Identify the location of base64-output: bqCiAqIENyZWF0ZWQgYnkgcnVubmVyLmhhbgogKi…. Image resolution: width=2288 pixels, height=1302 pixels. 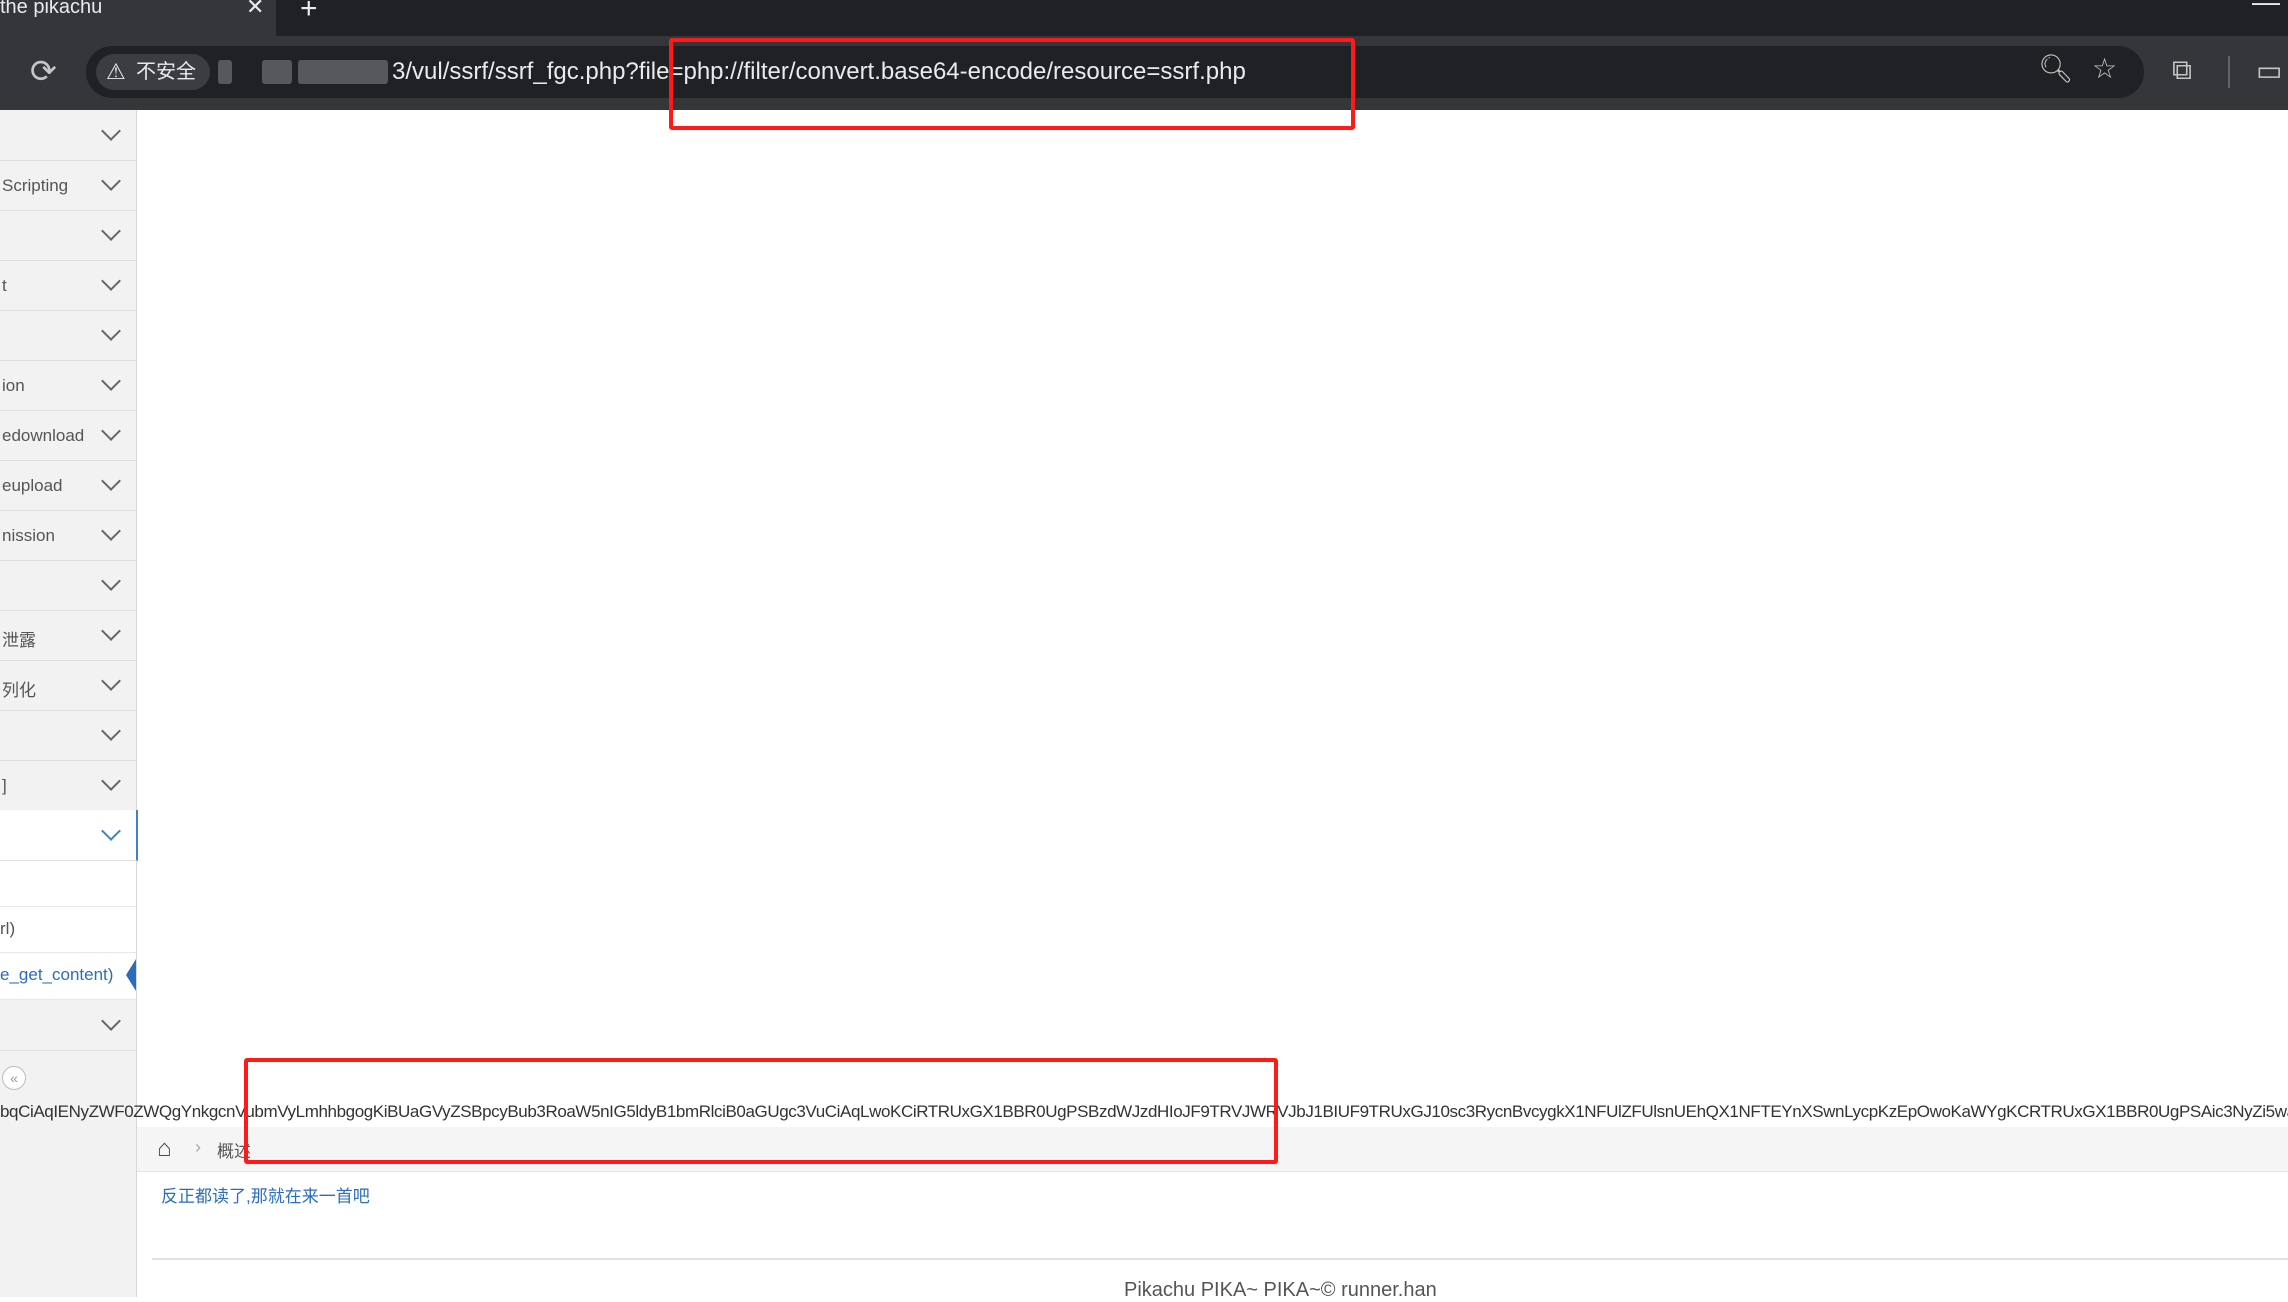
(1144, 1111).